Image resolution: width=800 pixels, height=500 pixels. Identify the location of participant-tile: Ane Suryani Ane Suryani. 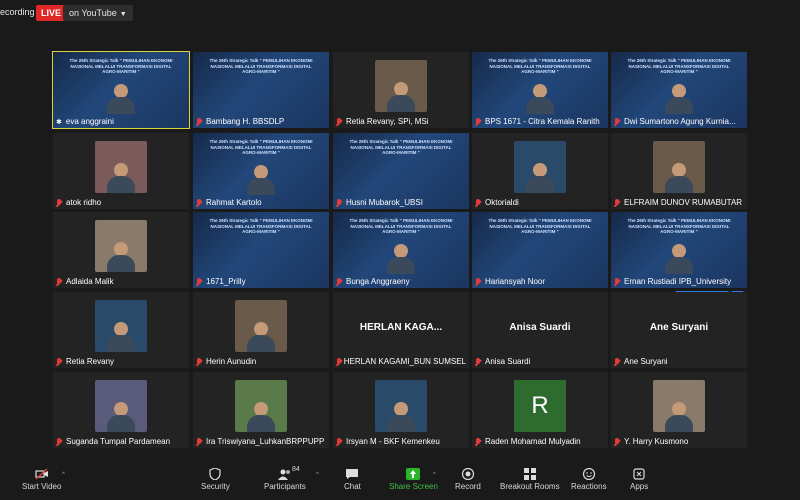
(679, 330).